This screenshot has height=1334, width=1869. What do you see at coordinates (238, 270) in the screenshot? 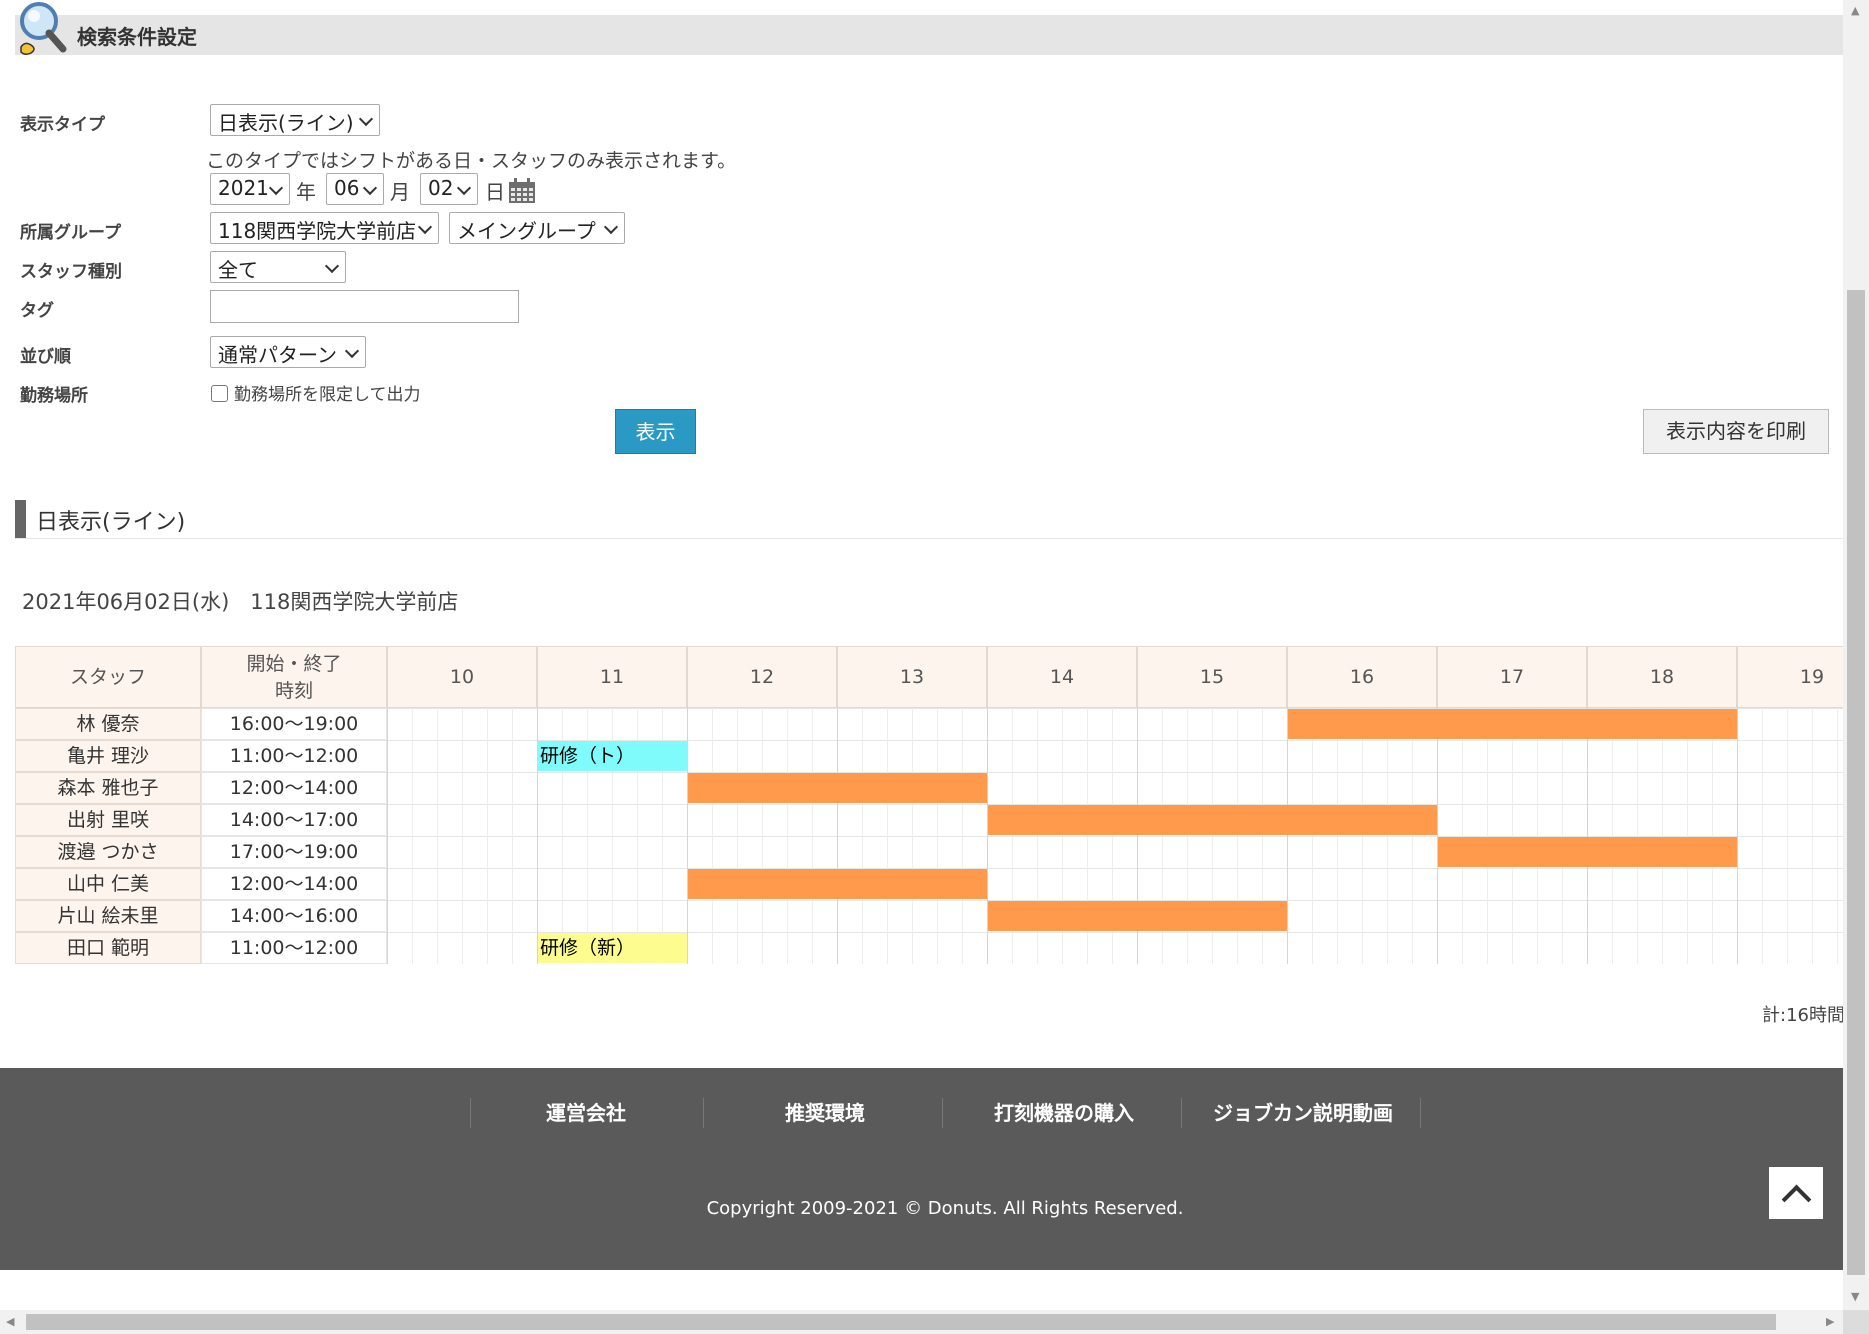
I see `staff-type-value: 全て` at bounding box center [238, 270].